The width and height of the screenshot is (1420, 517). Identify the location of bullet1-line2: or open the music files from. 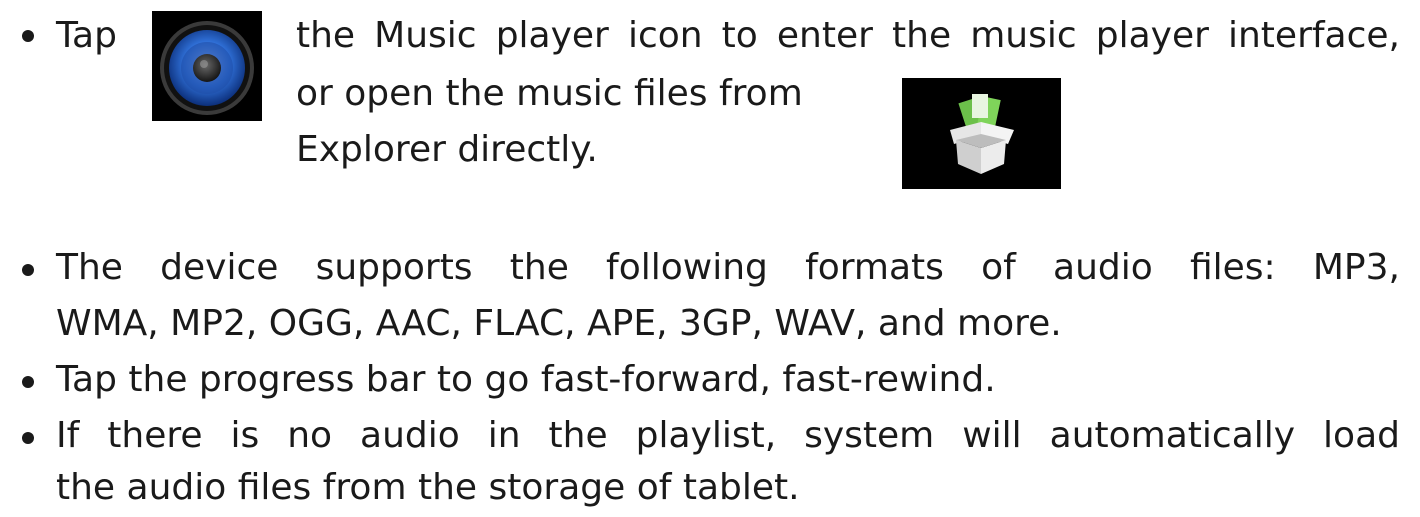
(549, 93).